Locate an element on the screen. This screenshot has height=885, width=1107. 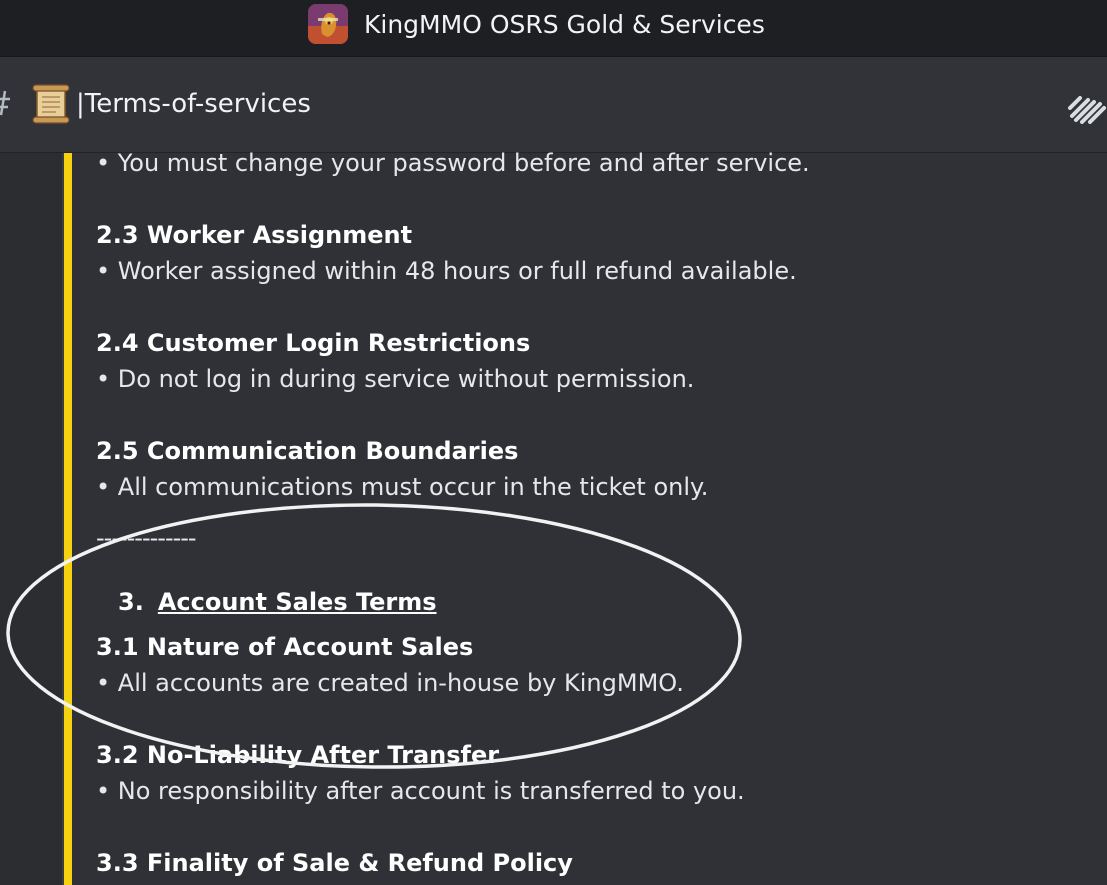
section-3-heading: Account Sales Terms is located at coordinates (297, 602).